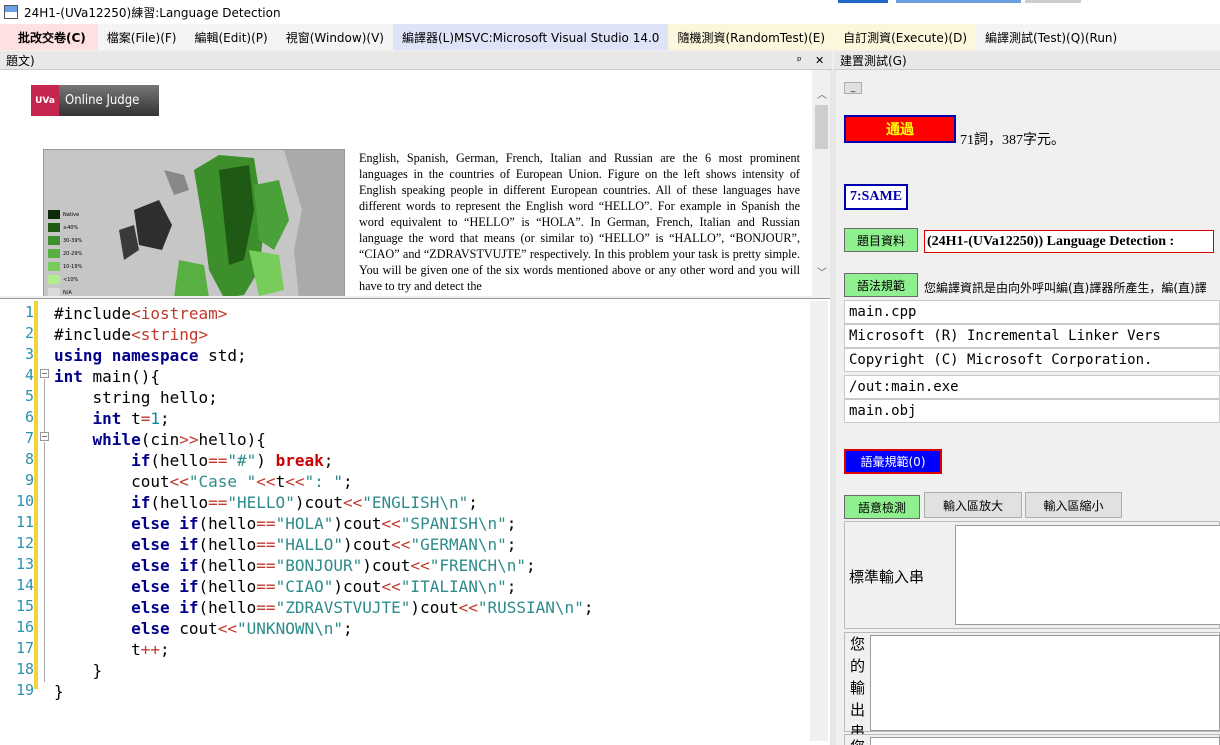  I want to click on scroll-up-icon: ︿, so click(822, 93).